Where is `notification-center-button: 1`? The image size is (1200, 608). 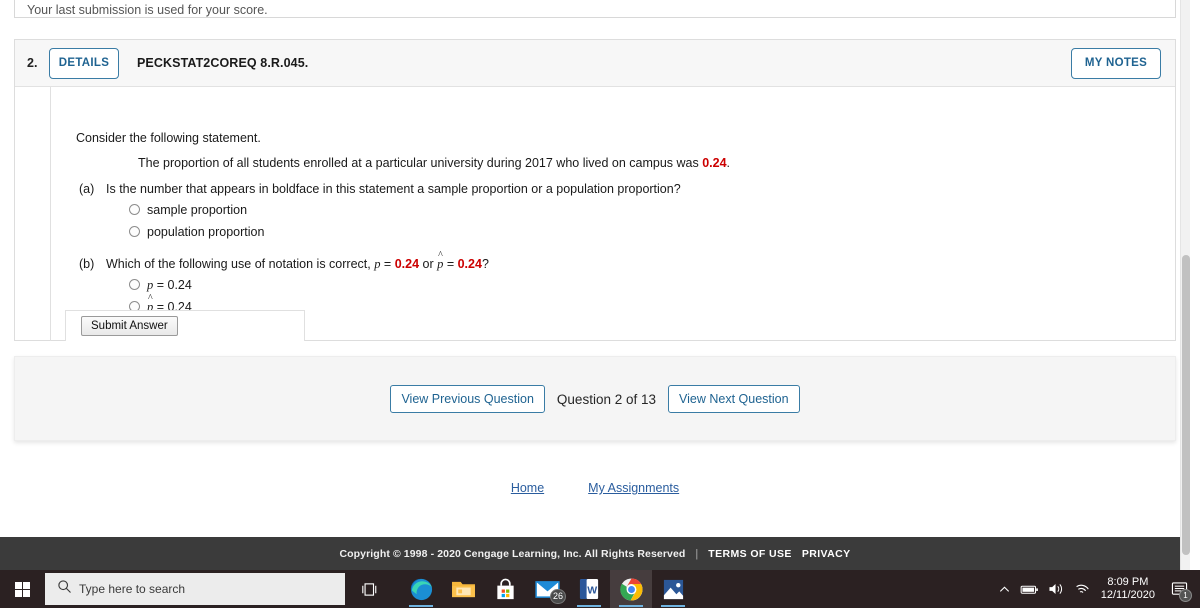
notification-center-button: 1 is located at coordinates (1179, 589).